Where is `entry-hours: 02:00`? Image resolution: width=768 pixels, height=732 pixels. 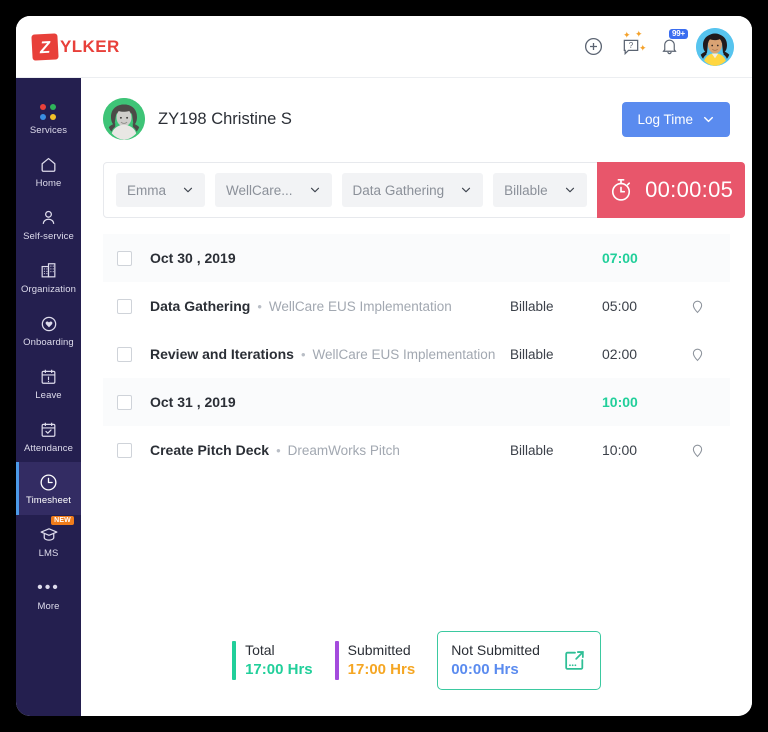 entry-hours: 02:00 is located at coordinates (620, 354).